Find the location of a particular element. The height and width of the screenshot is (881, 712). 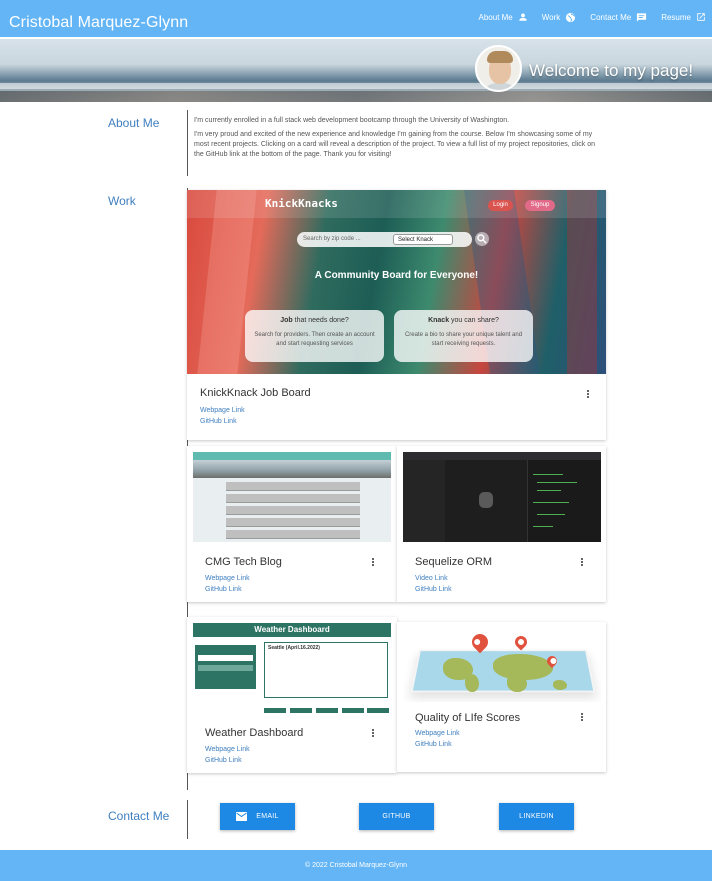

email-button: EMAIL is located at coordinates (257, 816).